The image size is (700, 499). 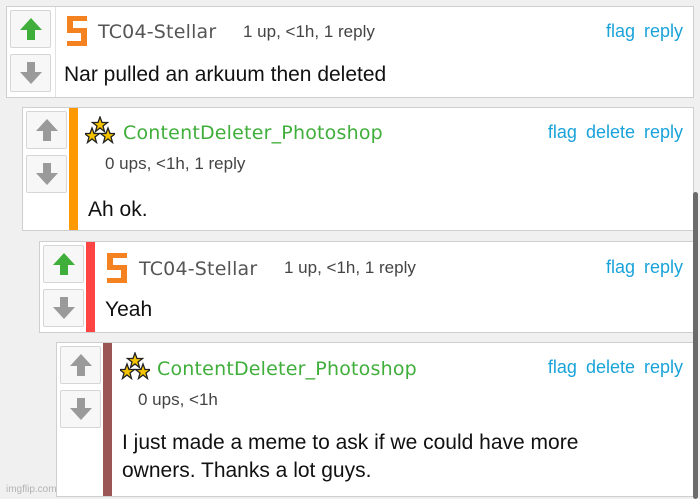 I want to click on comment-meta: 0 ups, <1h, 1 reply, so click(x=175, y=163).